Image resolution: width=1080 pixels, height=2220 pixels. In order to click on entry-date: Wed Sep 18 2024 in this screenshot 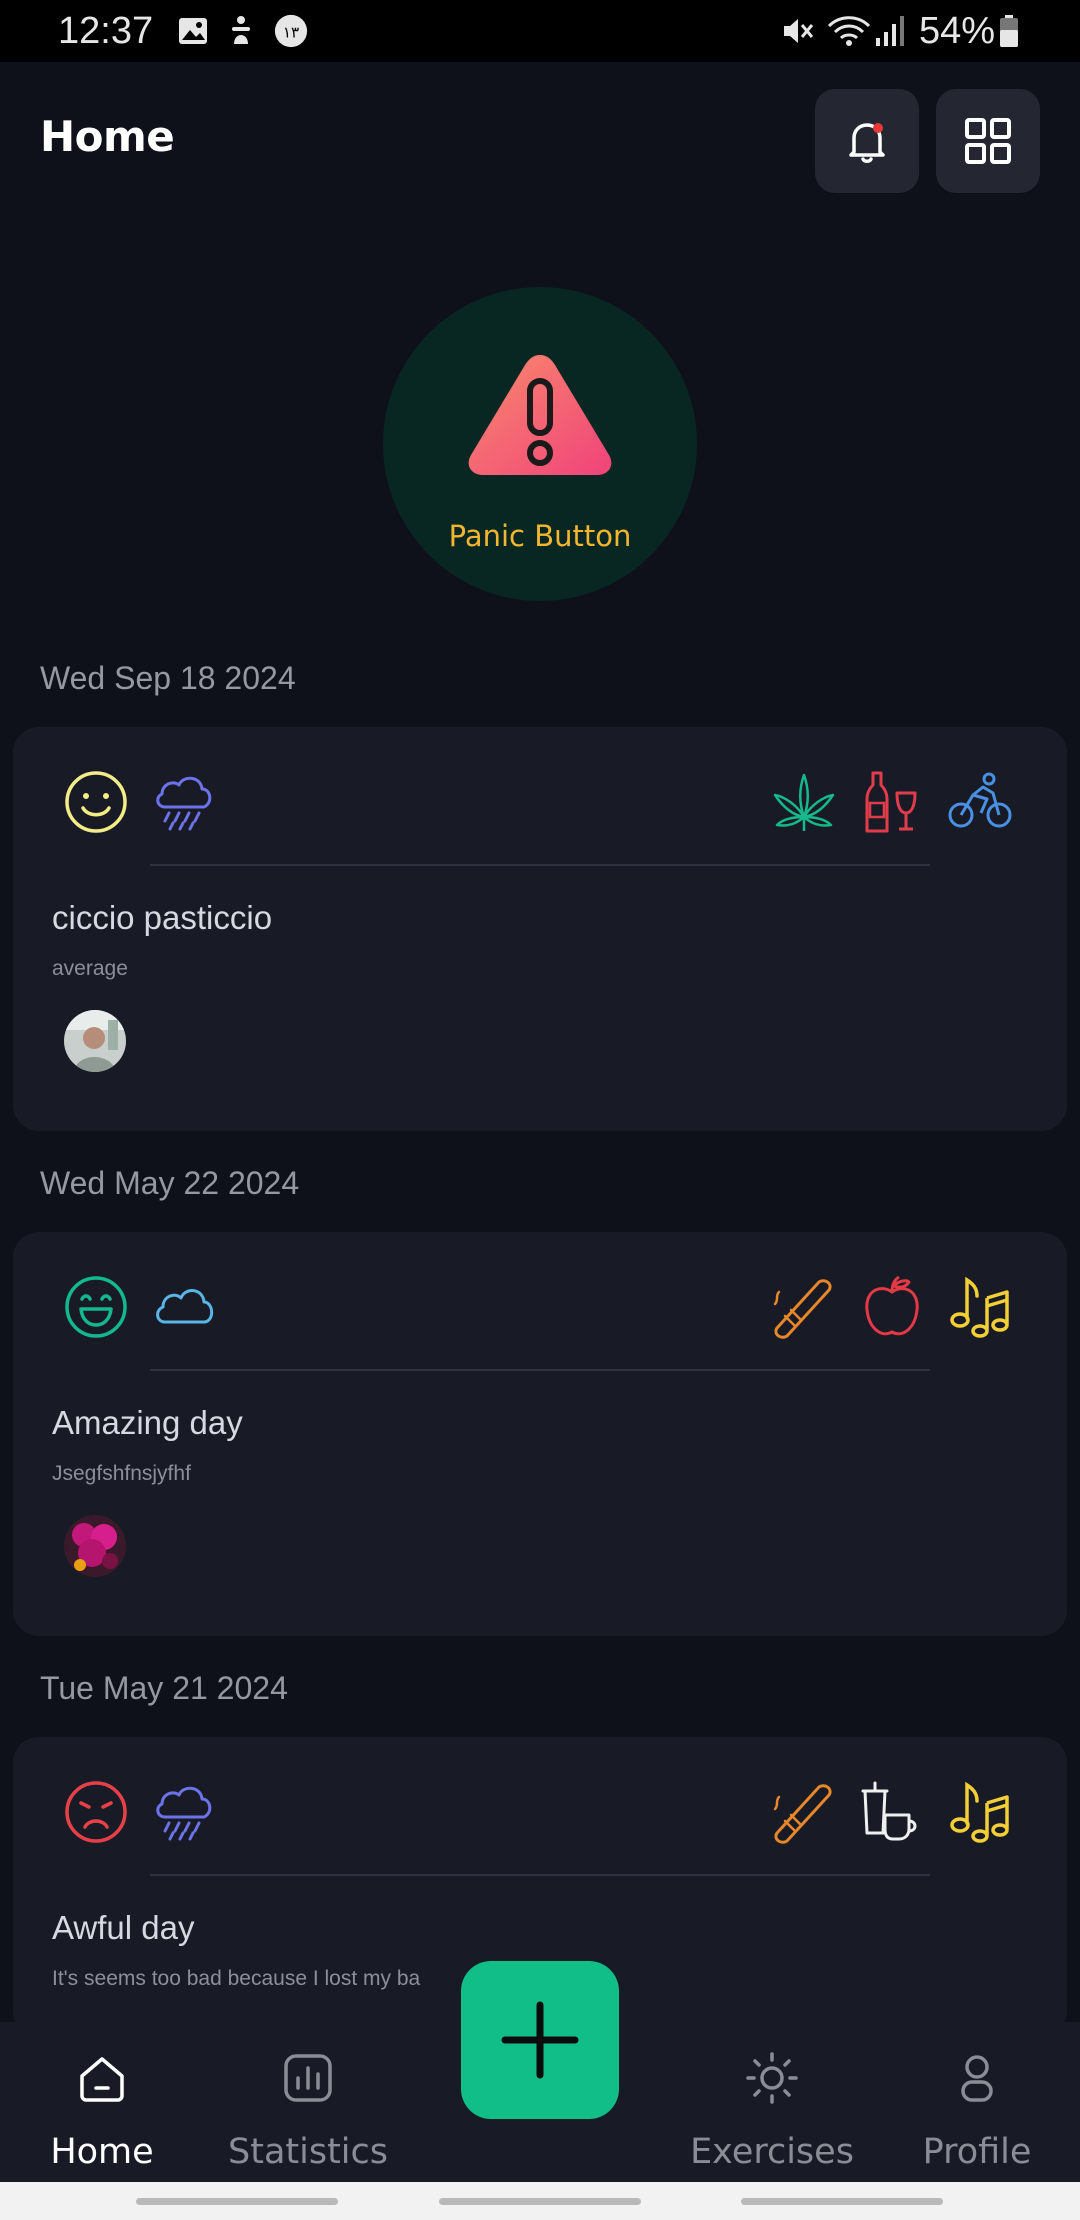, I will do `click(168, 678)`.